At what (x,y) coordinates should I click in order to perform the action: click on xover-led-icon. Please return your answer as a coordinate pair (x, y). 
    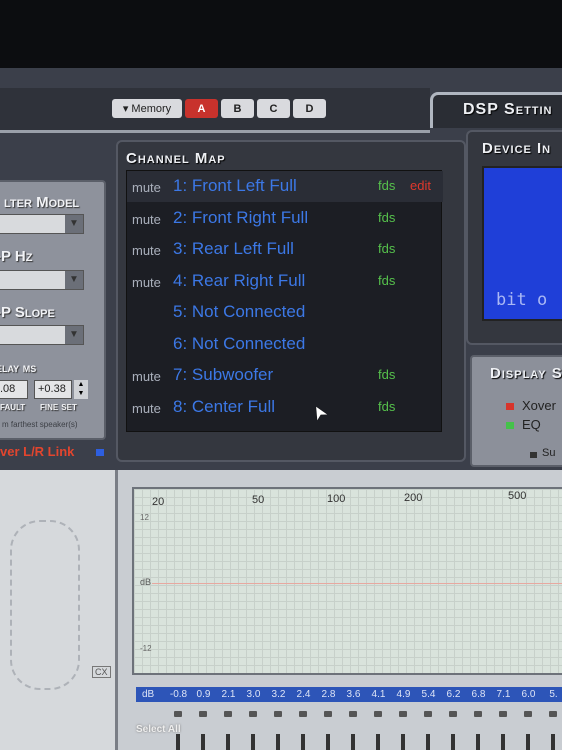
    Looking at the image, I should click on (510, 406).